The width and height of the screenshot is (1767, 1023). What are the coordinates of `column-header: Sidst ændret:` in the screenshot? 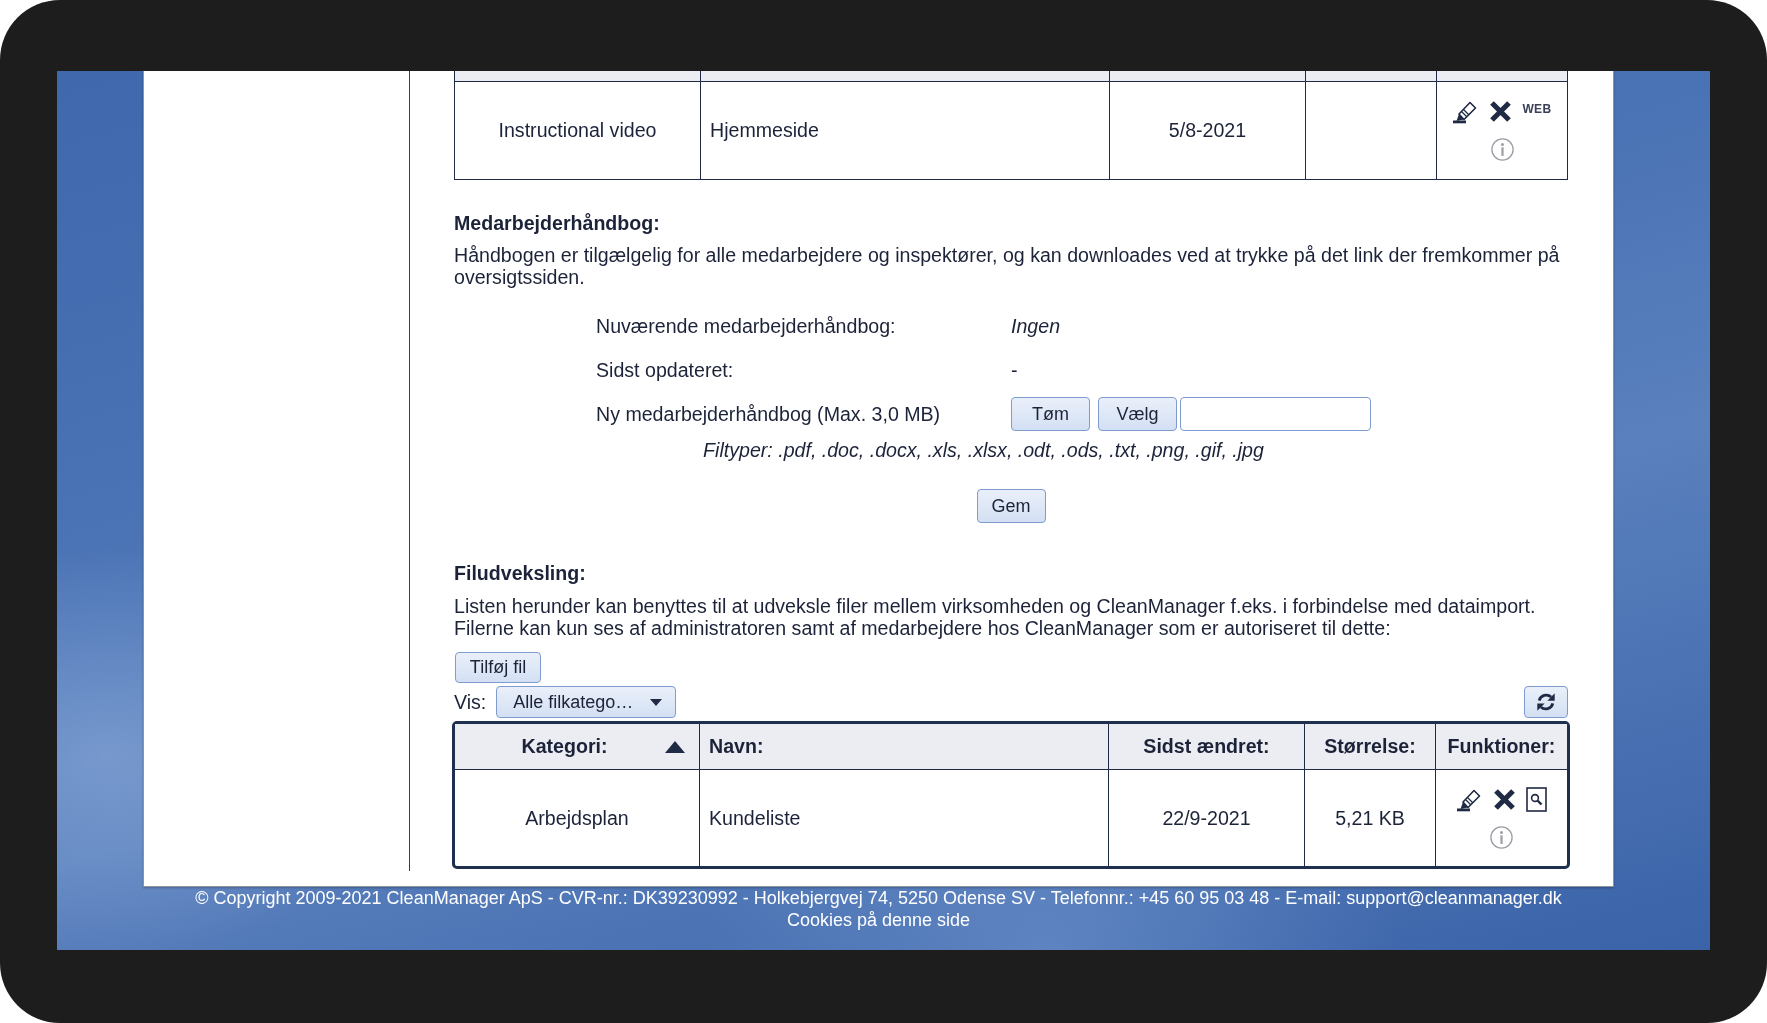 It's located at (1206, 746).